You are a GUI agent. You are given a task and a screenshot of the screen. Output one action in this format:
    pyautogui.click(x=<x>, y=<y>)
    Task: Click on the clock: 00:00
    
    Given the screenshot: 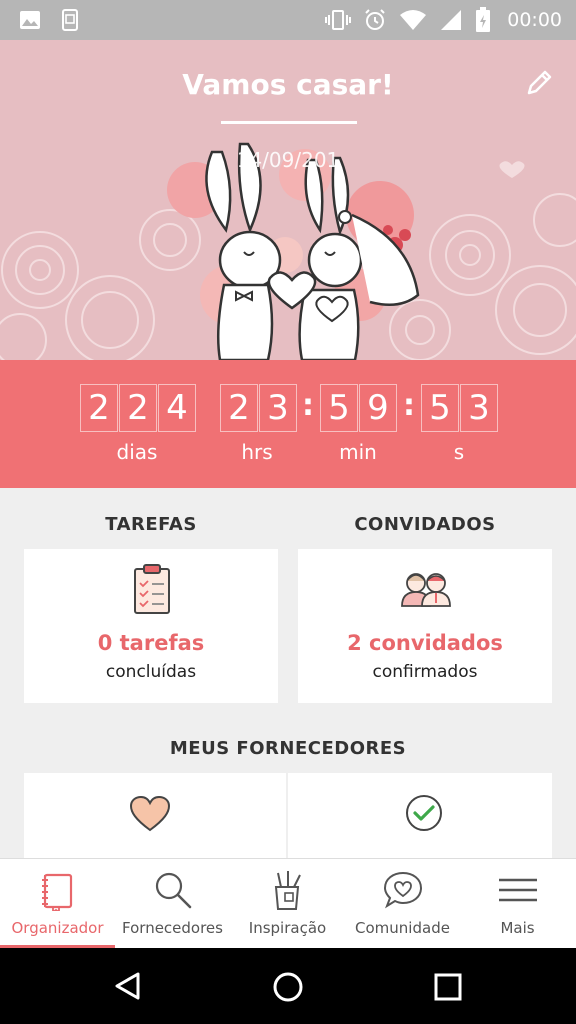 What is the action you would take?
    pyautogui.click(x=534, y=20)
    